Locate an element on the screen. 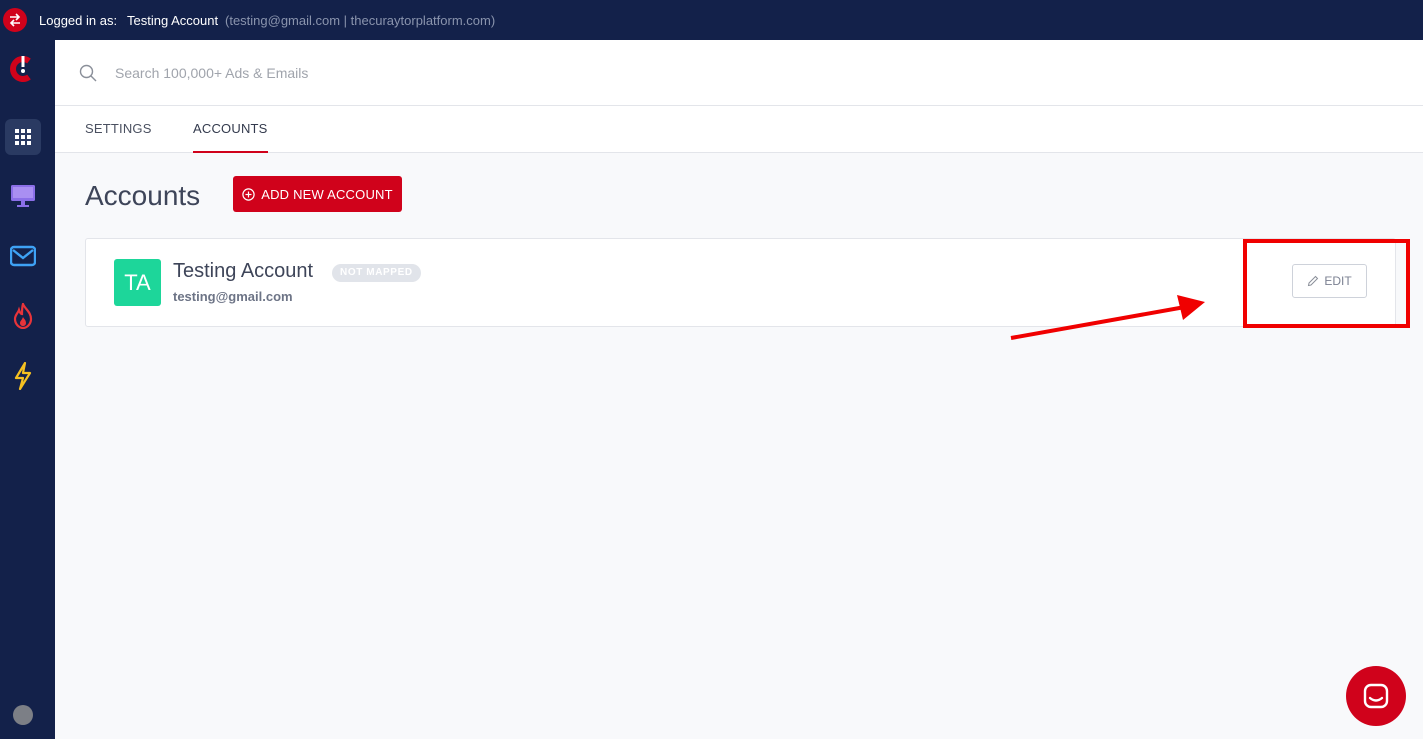  logged-in-account-name: Testing Account is located at coordinates (173, 20).